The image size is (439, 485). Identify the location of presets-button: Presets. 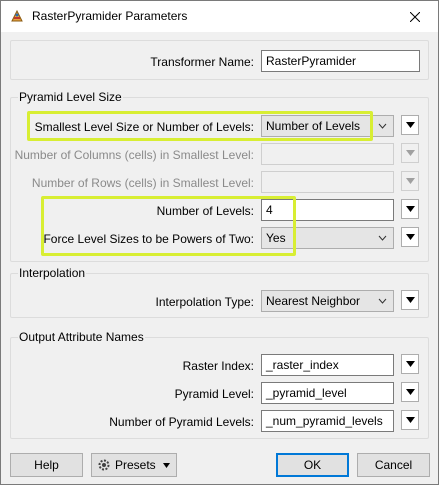
(134, 465).